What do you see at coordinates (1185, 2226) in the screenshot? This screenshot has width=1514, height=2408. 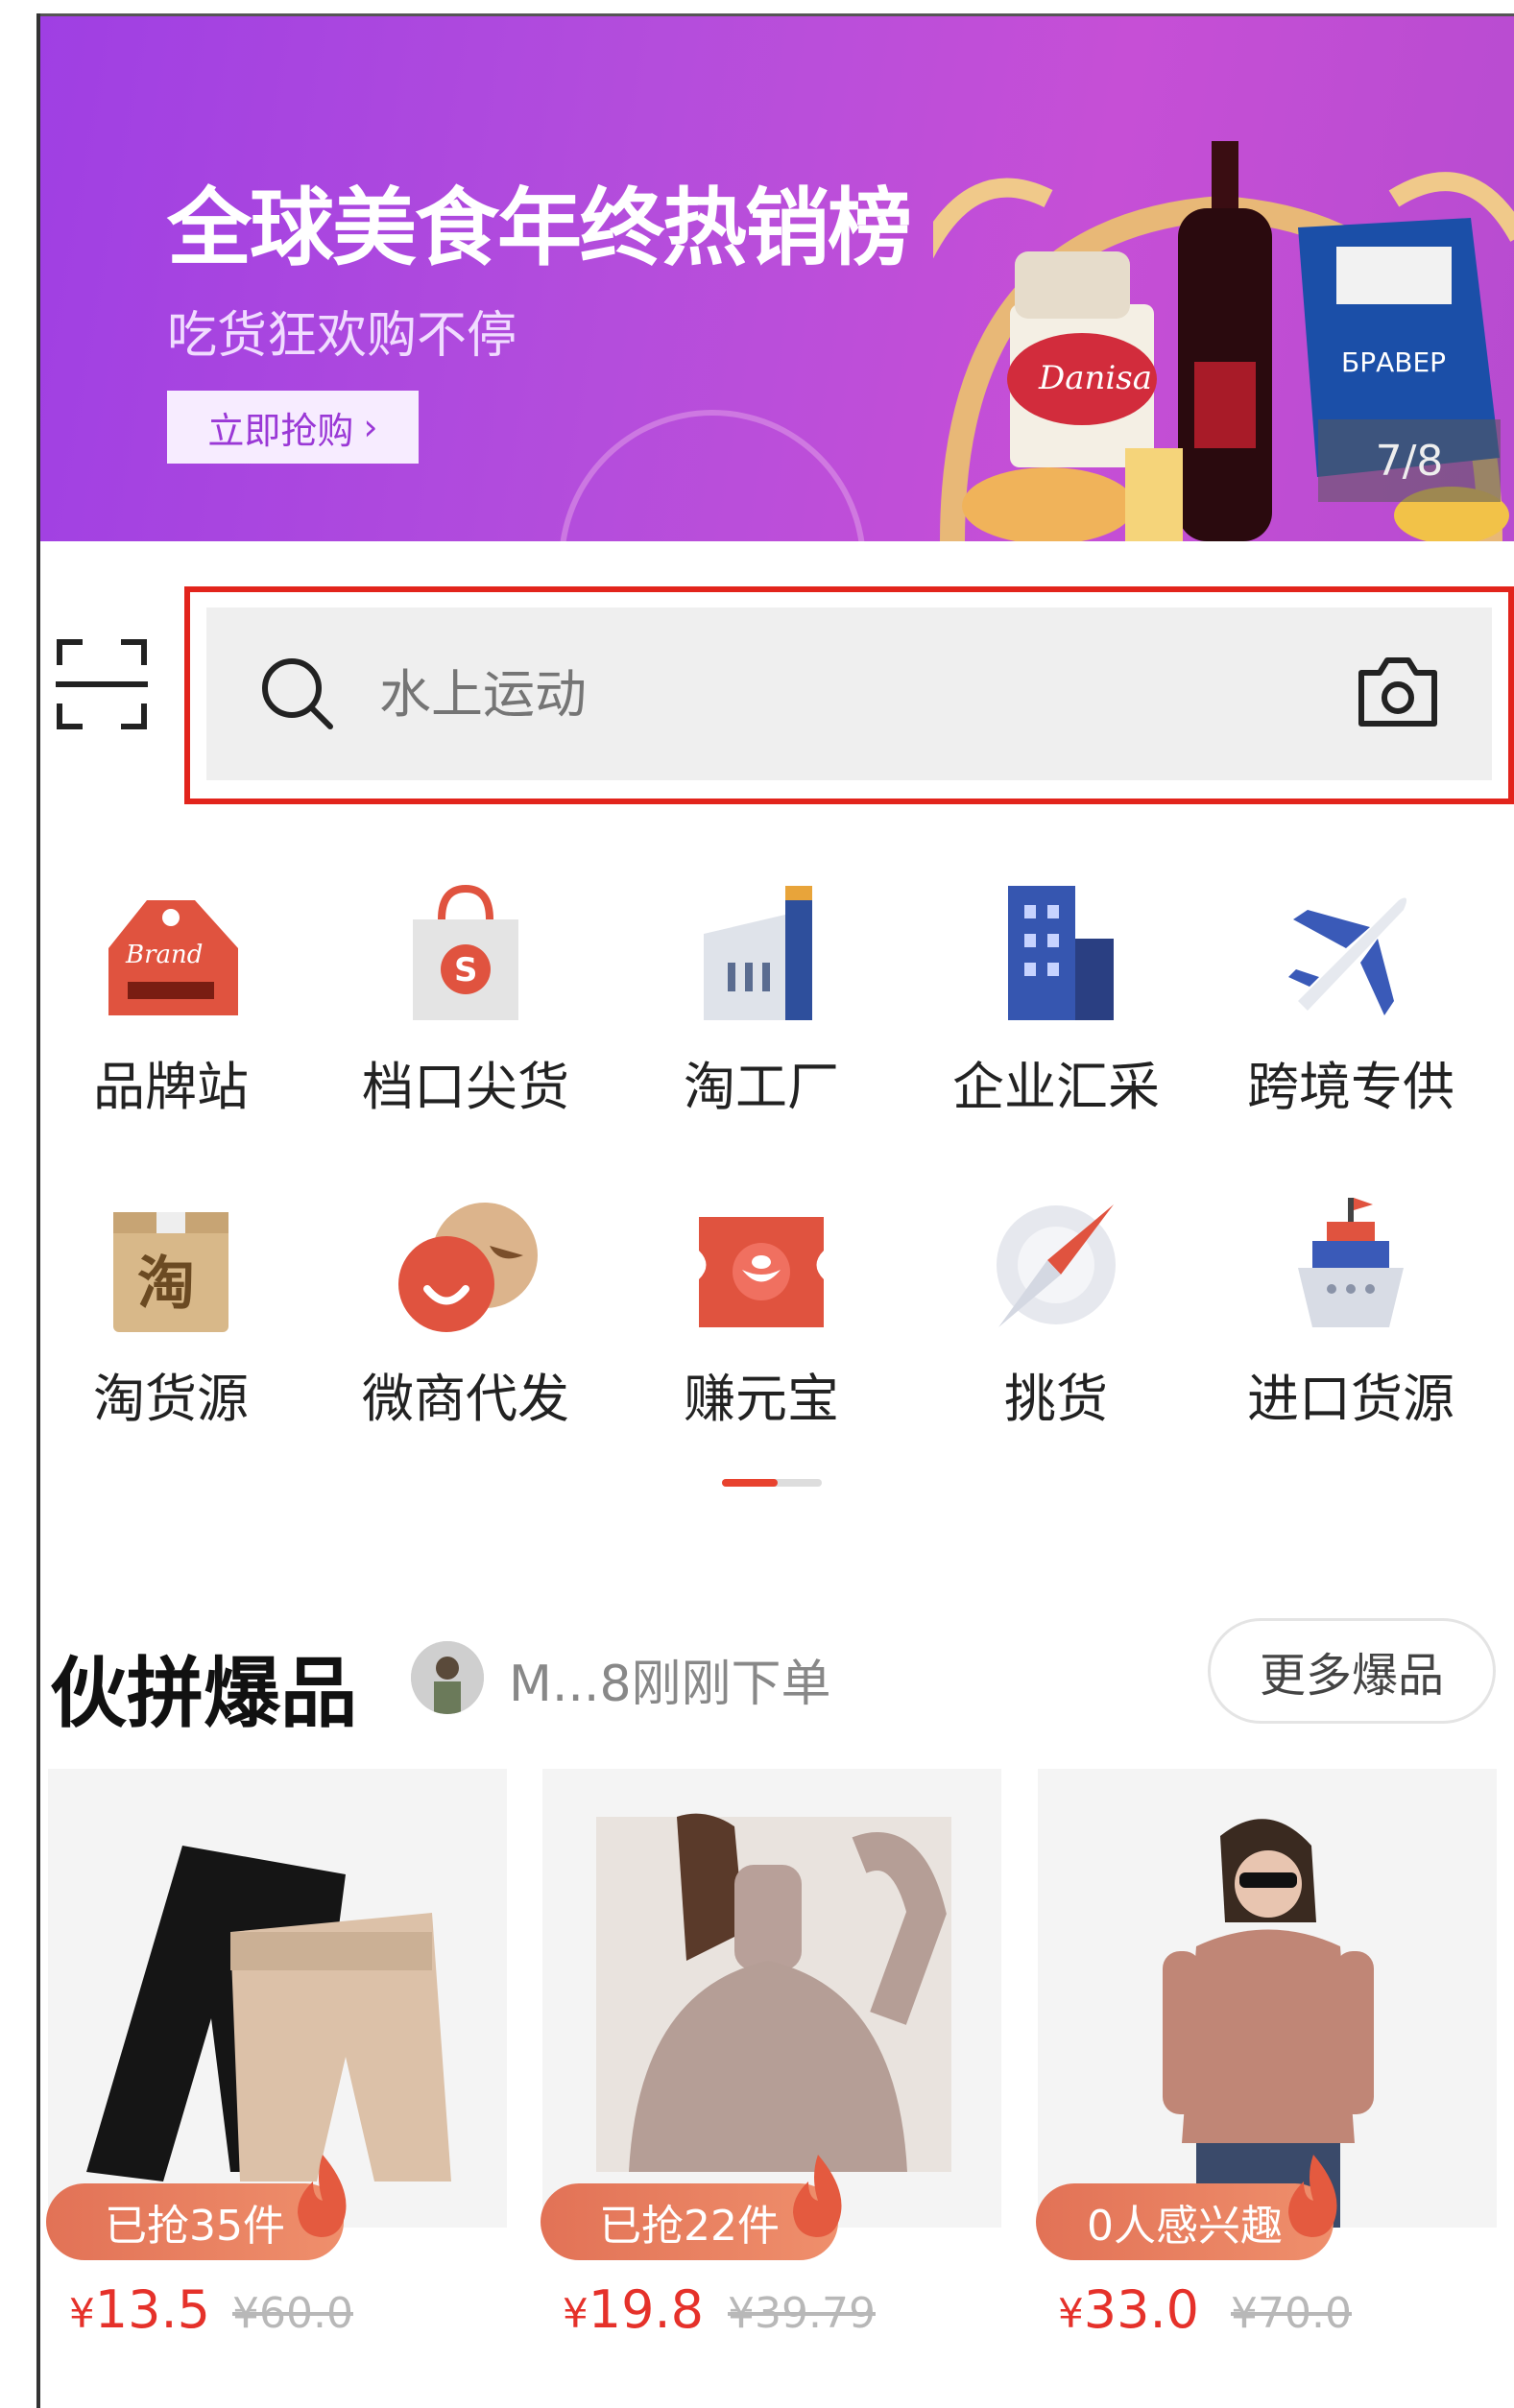 I see `badge-text: 0人感兴趣` at bounding box center [1185, 2226].